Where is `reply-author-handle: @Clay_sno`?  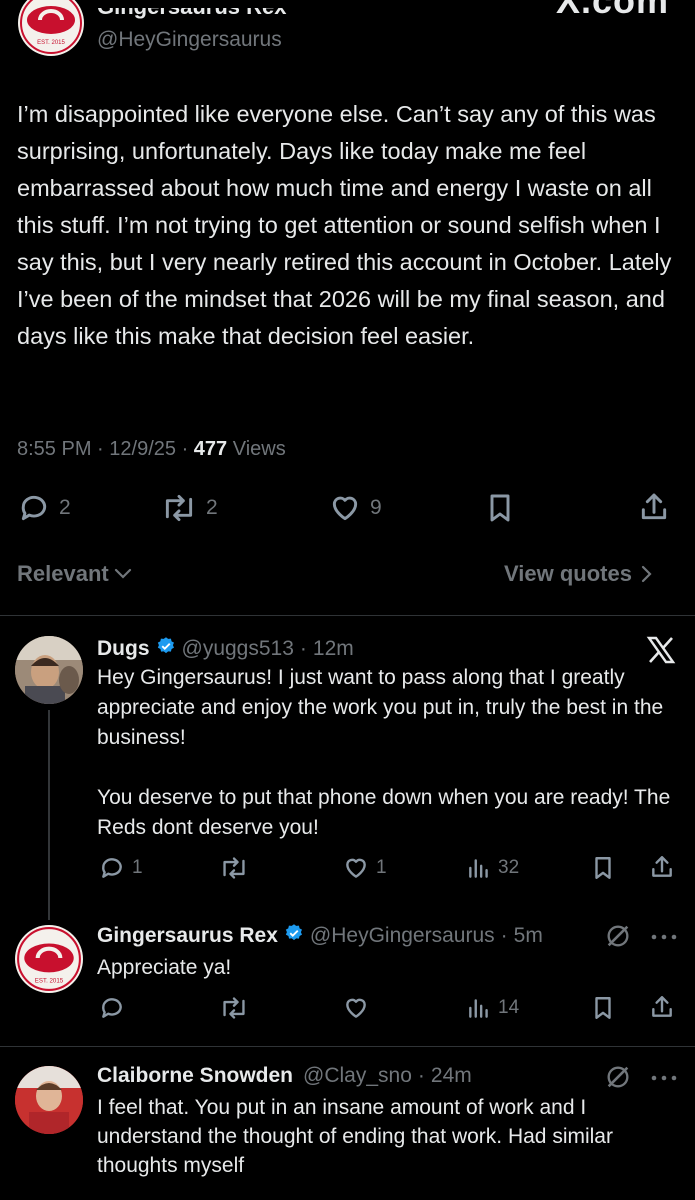 reply-author-handle: @Clay_sno is located at coordinates (357, 1076).